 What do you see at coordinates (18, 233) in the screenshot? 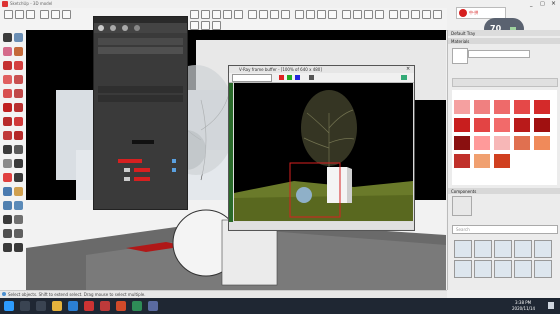
I see `walk-icon` at bounding box center [18, 233].